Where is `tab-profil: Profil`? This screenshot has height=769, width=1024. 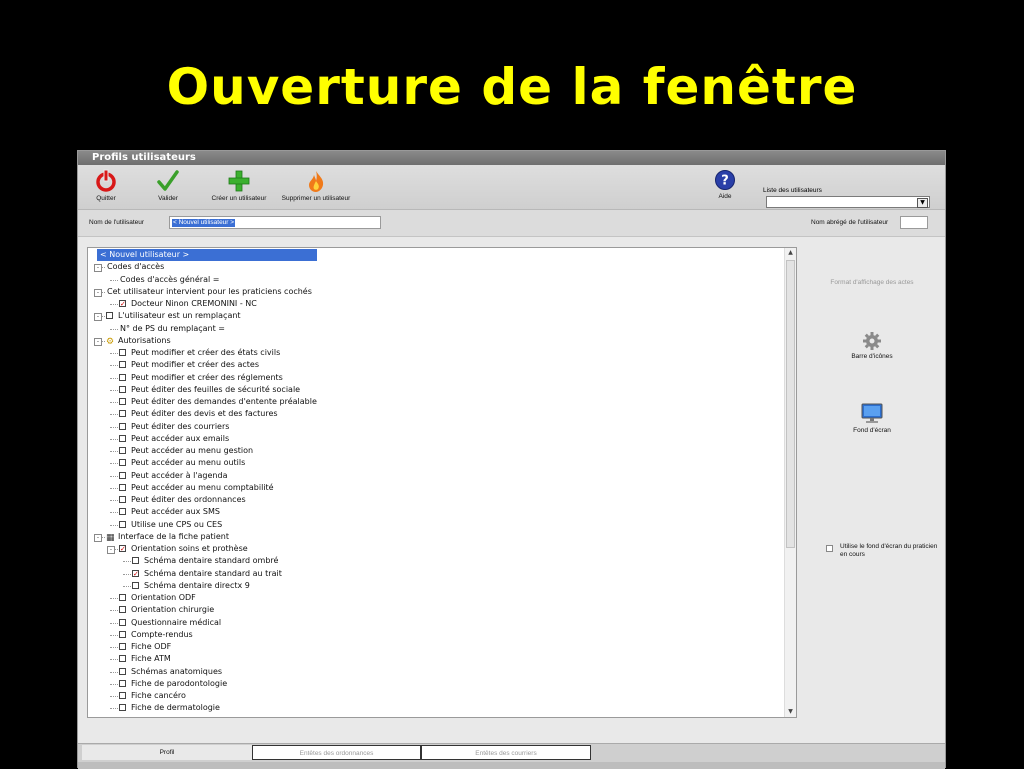
tab-profil: Profil is located at coordinates (167, 752).